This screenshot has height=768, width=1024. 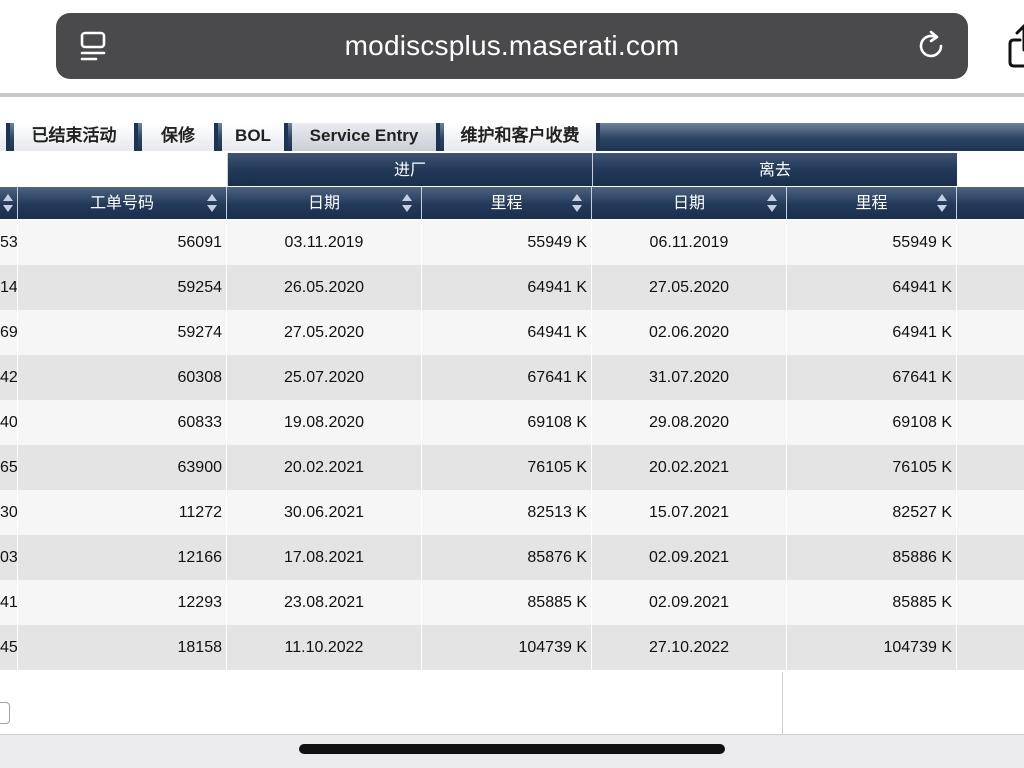 What do you see at coordinates (782, 703) in the screenshot?
I see `footer-divider` at bounding box center [782, 703].